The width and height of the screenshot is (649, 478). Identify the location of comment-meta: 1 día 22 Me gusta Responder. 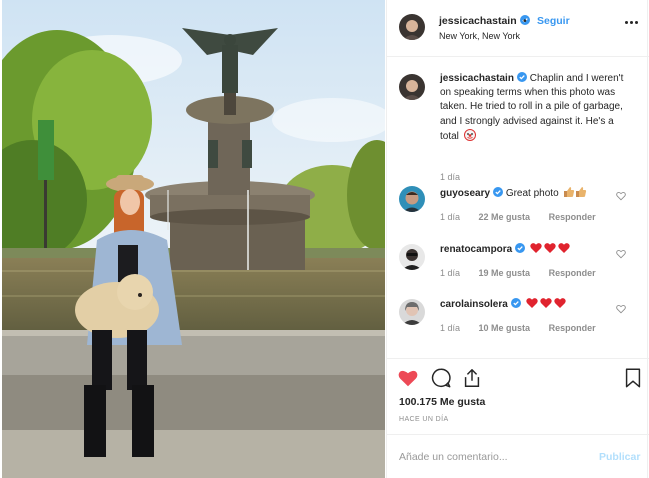
(526, 217).